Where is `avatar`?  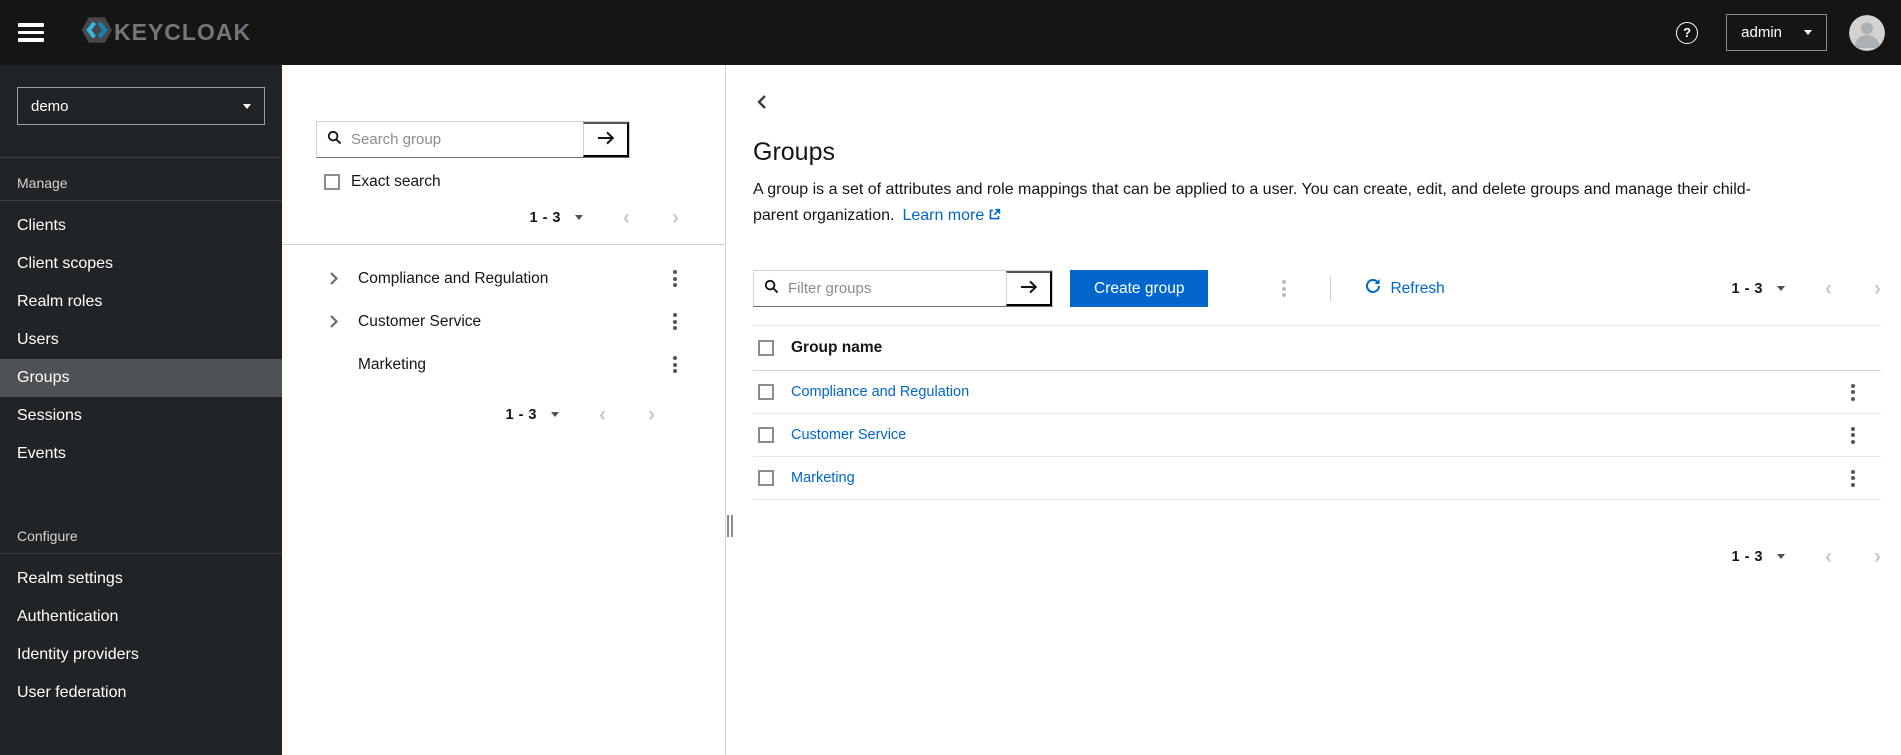
avatar is located at coordinates (1867, 32).